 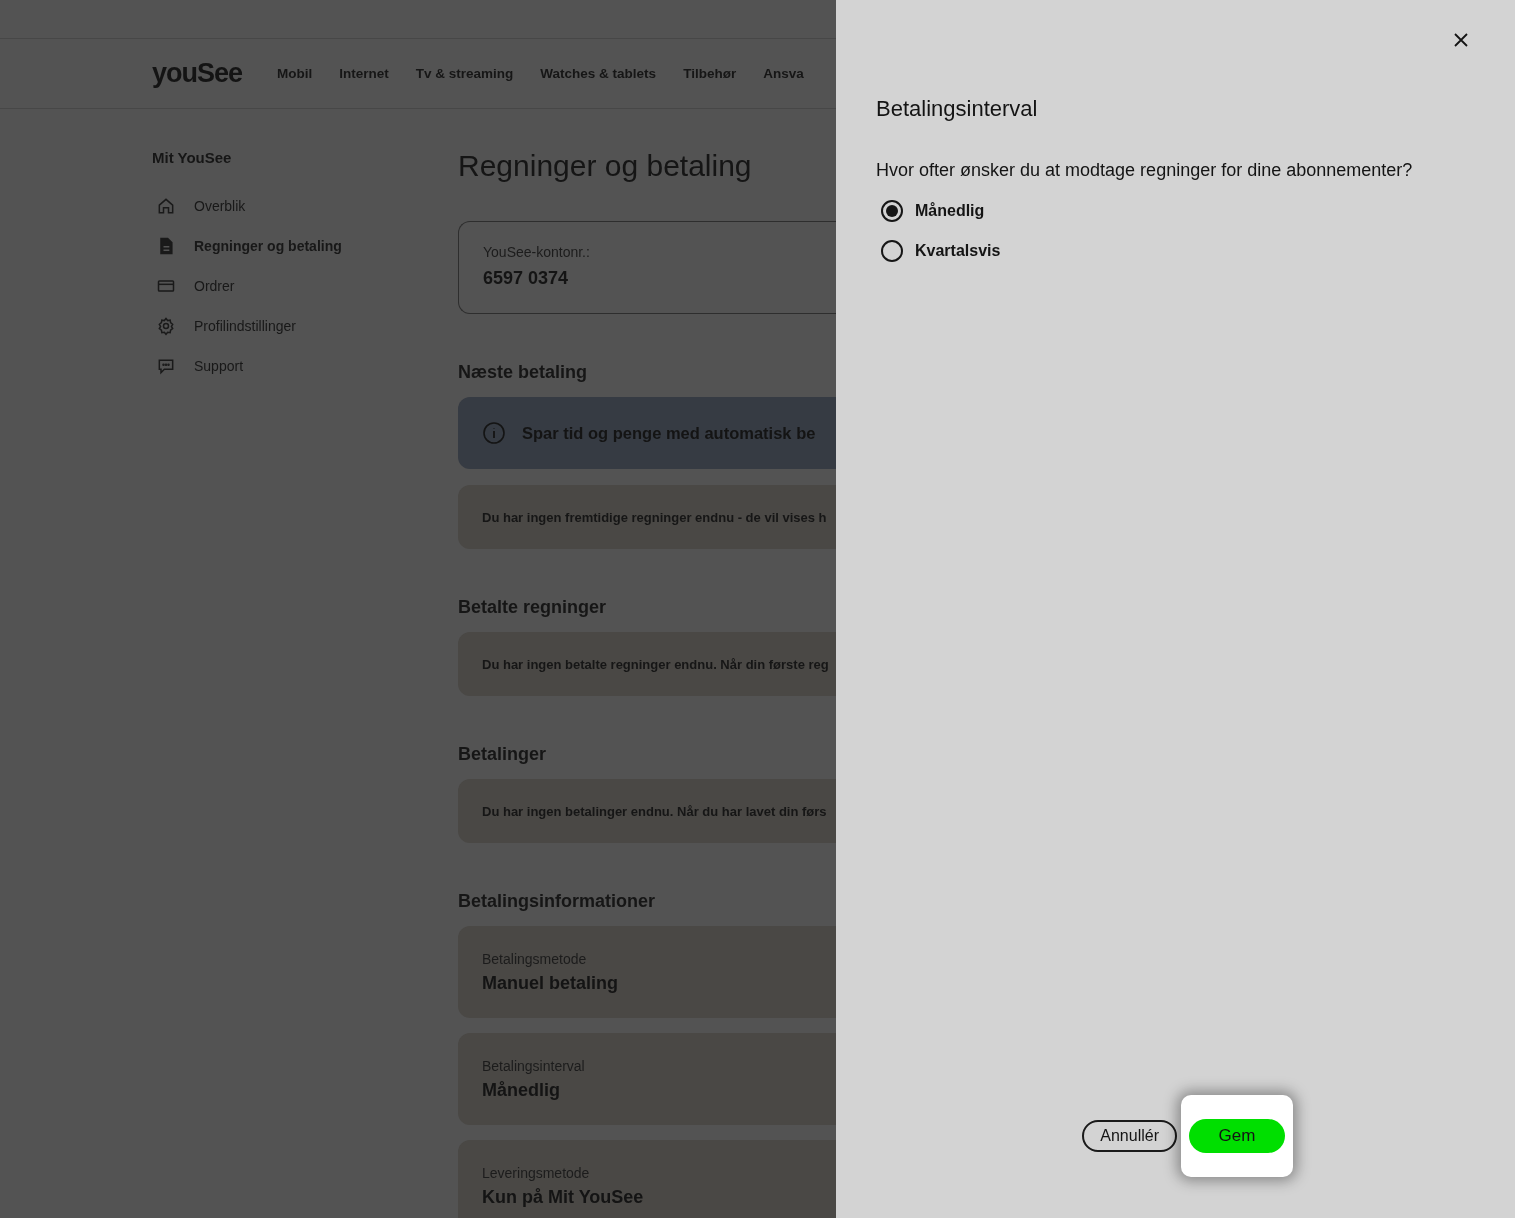 I want to click on question-text: Hvor ofter ønsker du at modtage regninger for dine abonnementer?, so click(x=1145, y=170).